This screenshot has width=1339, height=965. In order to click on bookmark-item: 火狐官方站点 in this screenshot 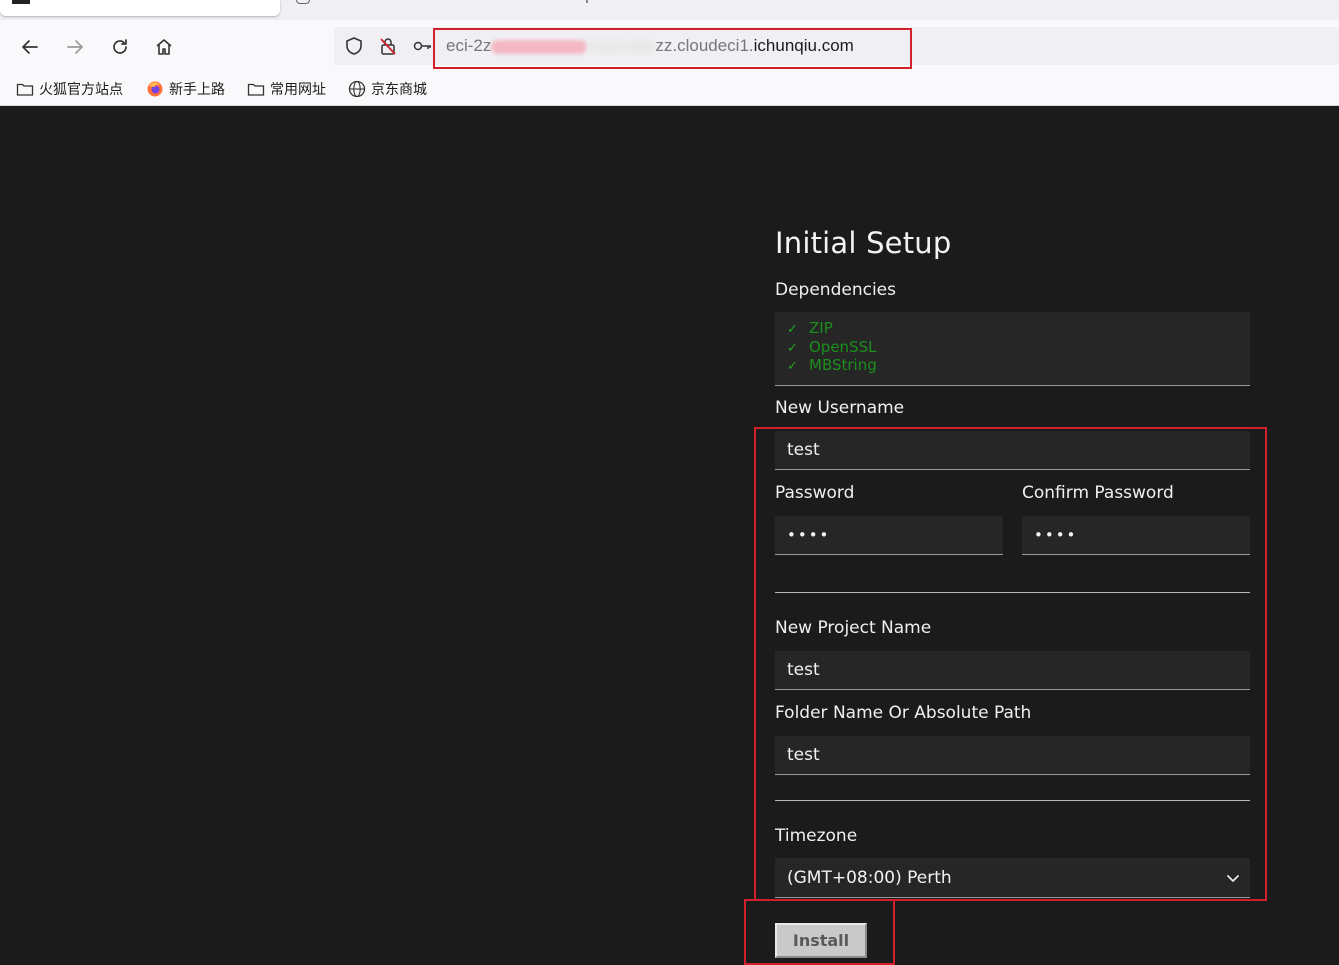, I will do `click(69, 89)`.